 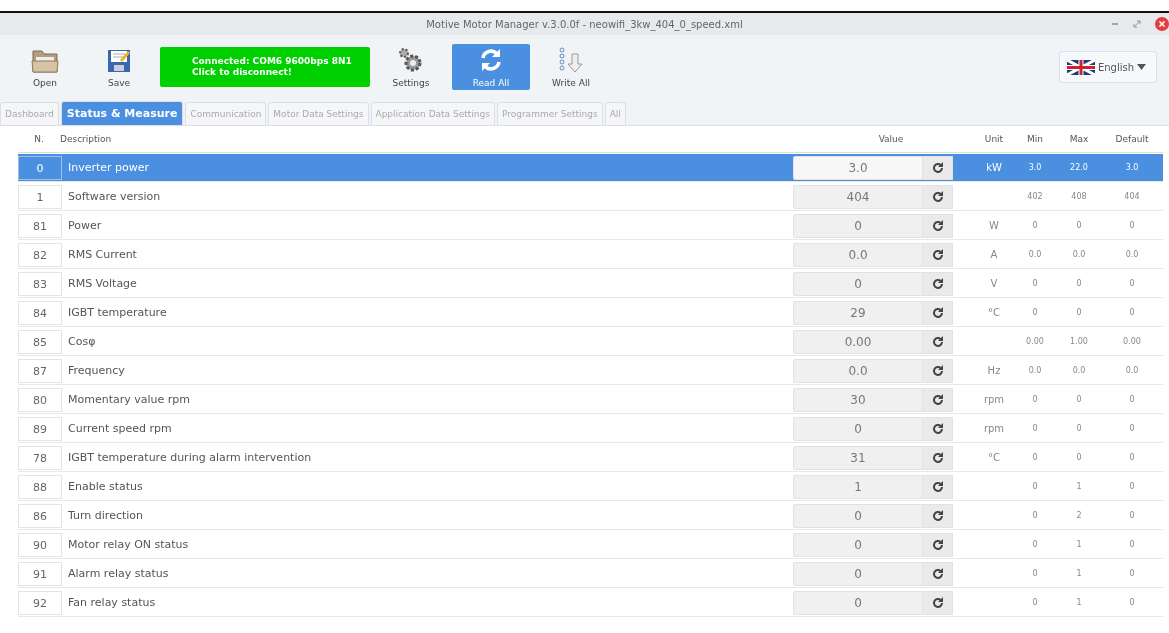 What do you see at coordinates (40, 312) in the screenshot?
I see `parameter-number: 84` at bounding box center [40, 312].